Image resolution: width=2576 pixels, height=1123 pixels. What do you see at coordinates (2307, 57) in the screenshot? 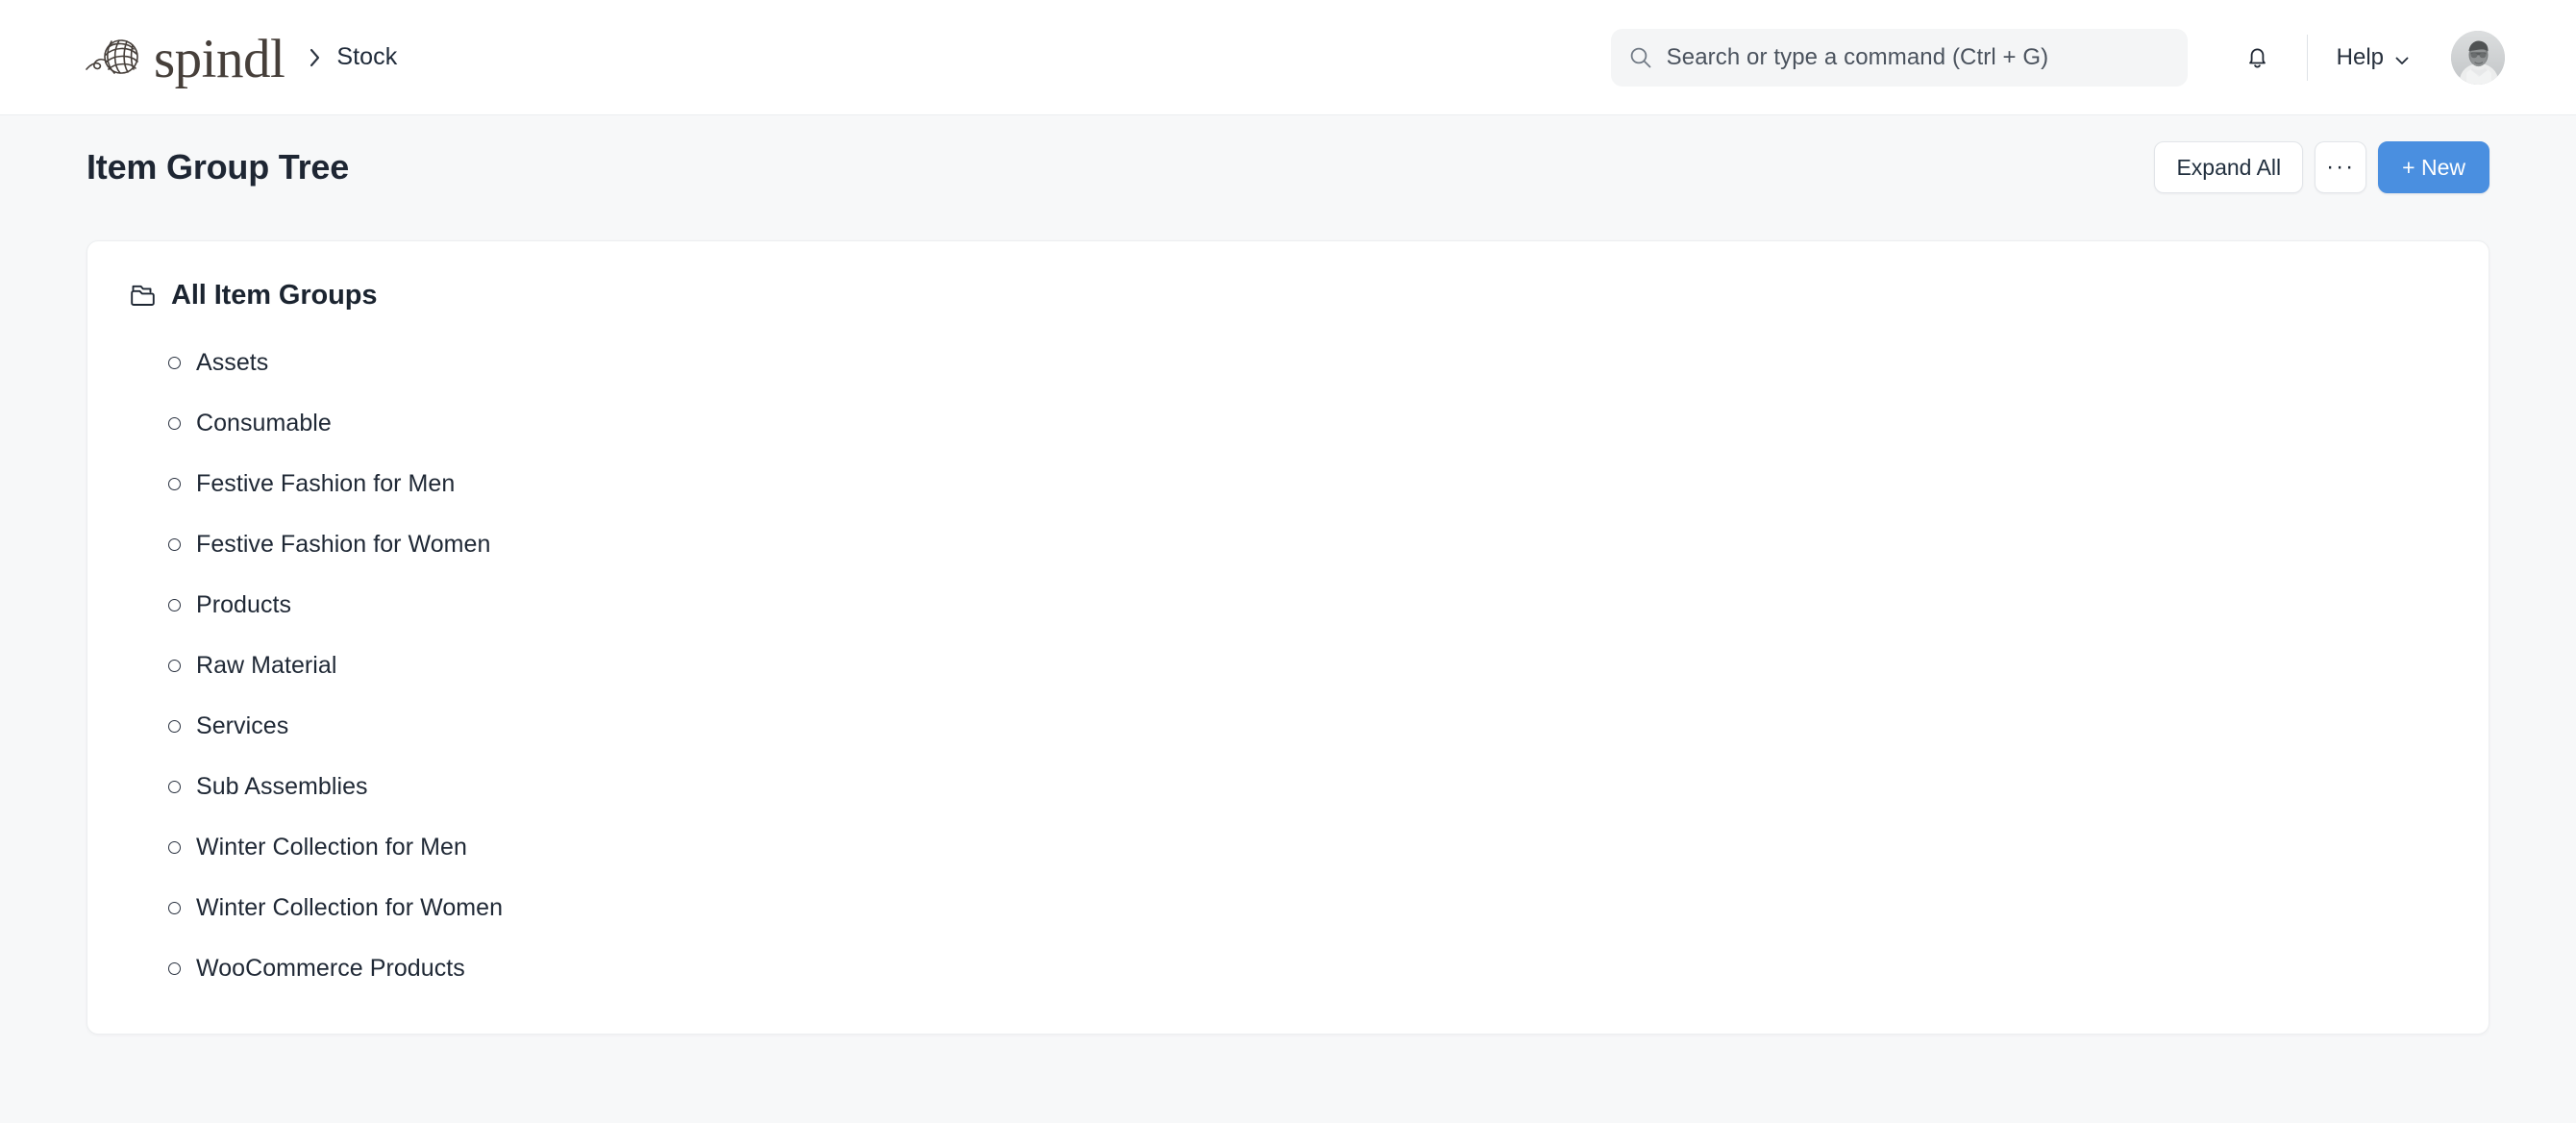
I see `navbar-divider` at bounding box center [2307, 57].